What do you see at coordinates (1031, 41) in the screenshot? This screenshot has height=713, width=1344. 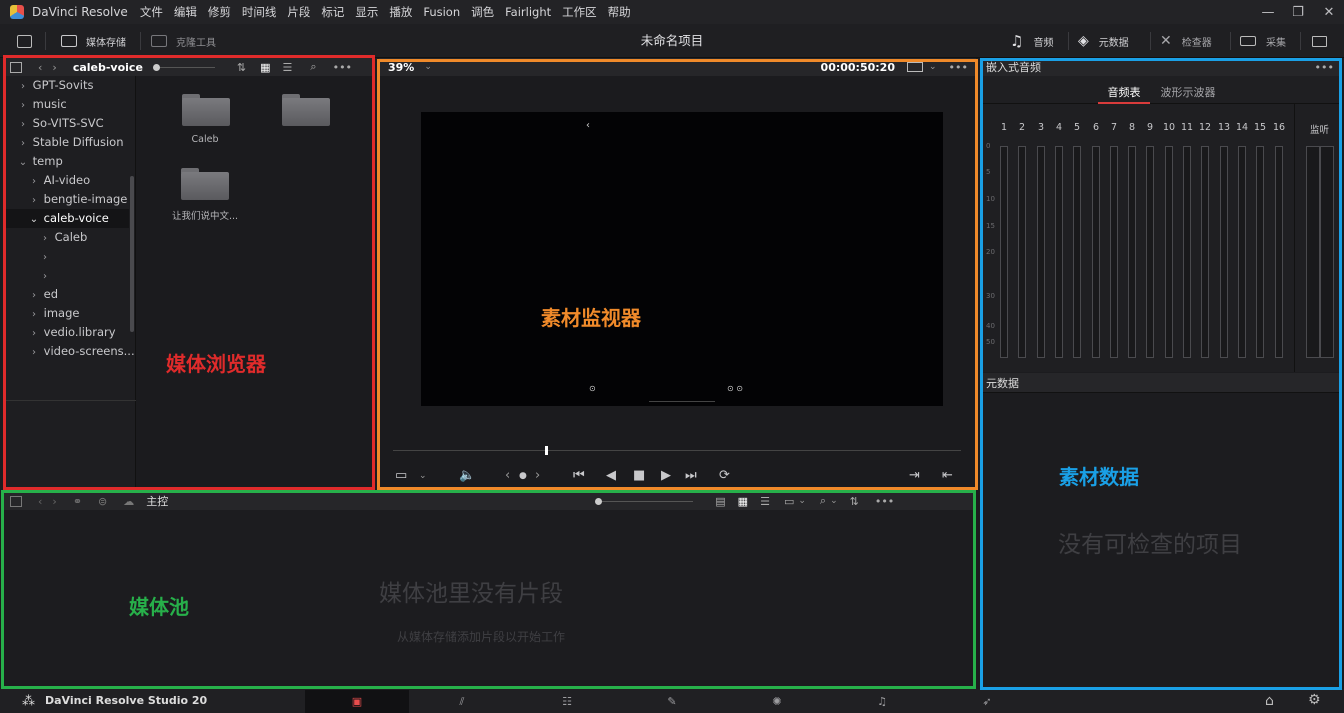 I see `audio-button: ♫ 音频` at bounding box center [1031, 41].